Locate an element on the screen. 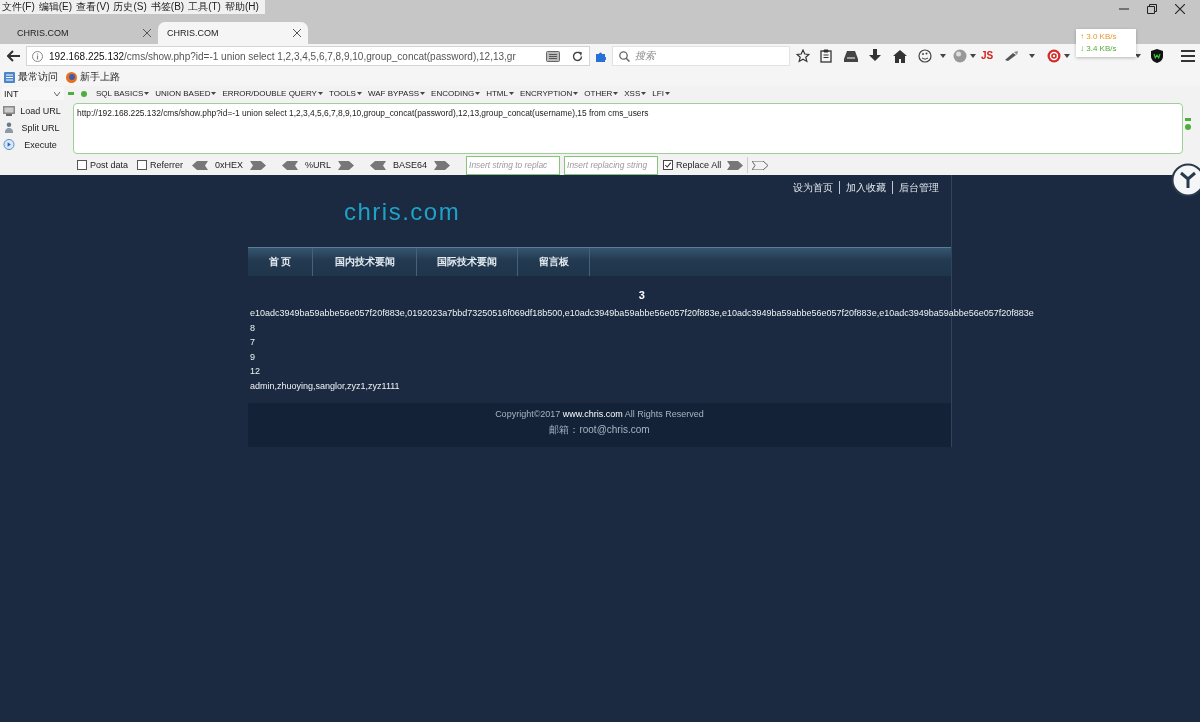  info-icon is located at coordinates (37, 56).